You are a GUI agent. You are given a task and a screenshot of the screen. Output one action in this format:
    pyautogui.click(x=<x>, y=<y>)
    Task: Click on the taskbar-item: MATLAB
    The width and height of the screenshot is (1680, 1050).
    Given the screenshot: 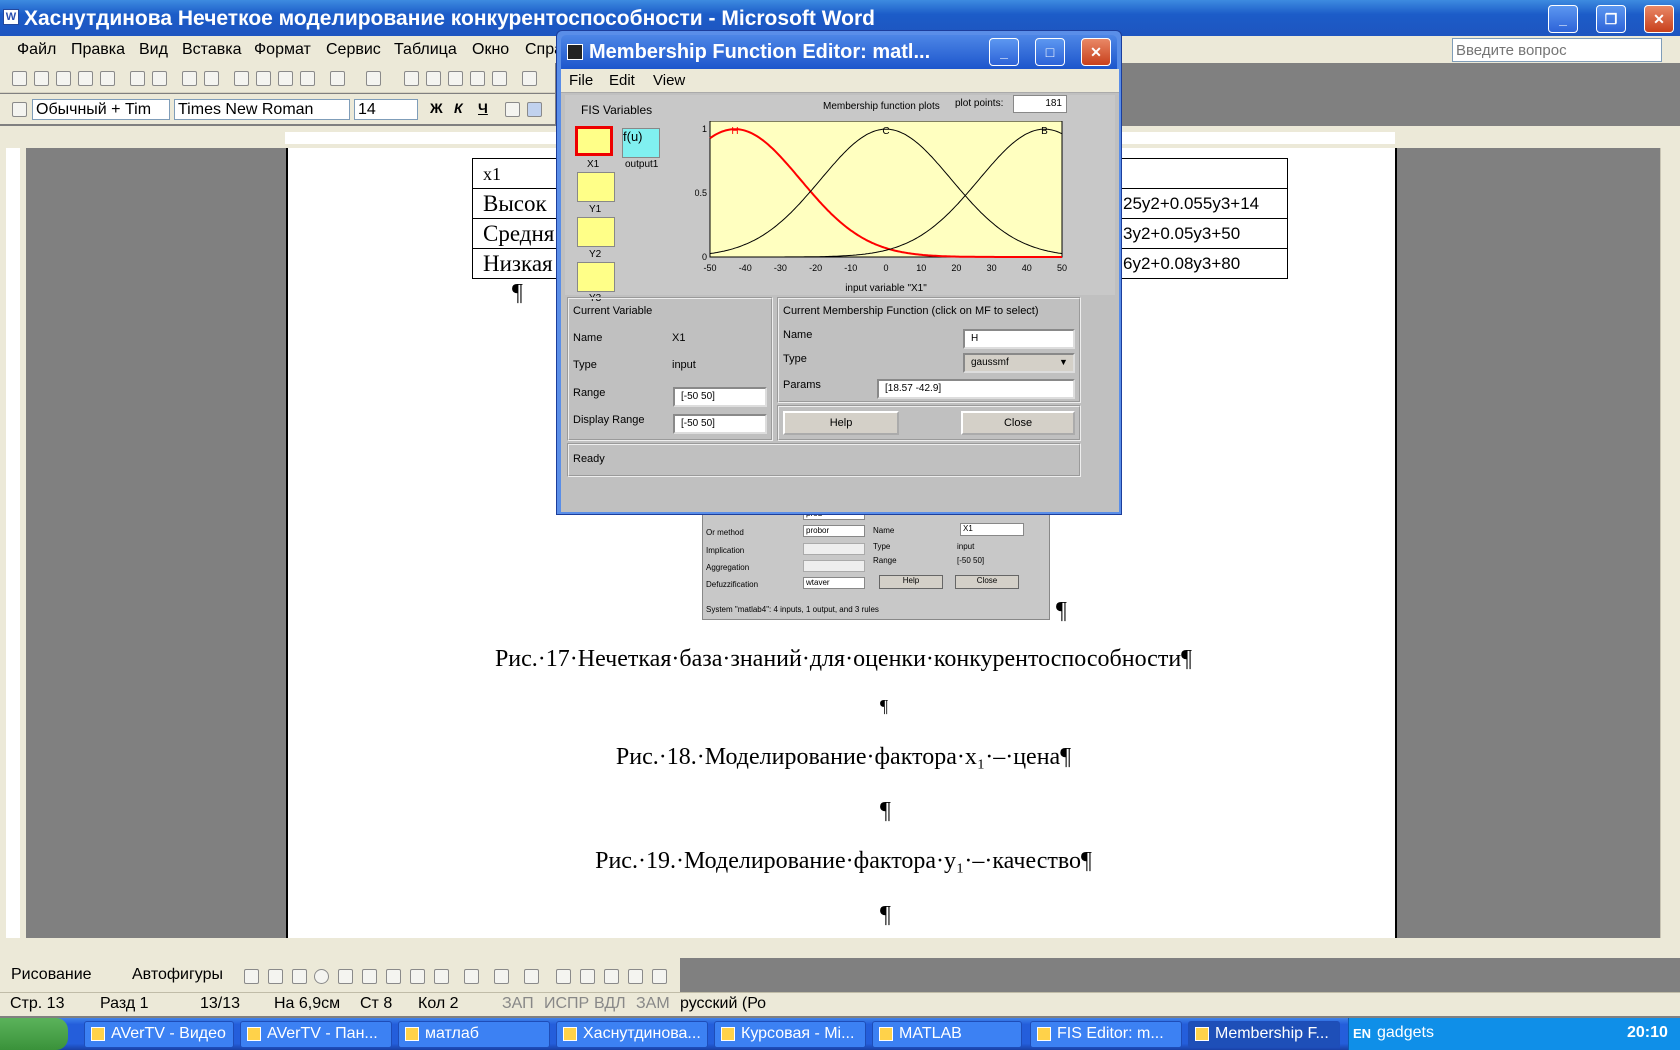 What is the action you would take?
    pyautogui.click(x=947, y=1034)
    